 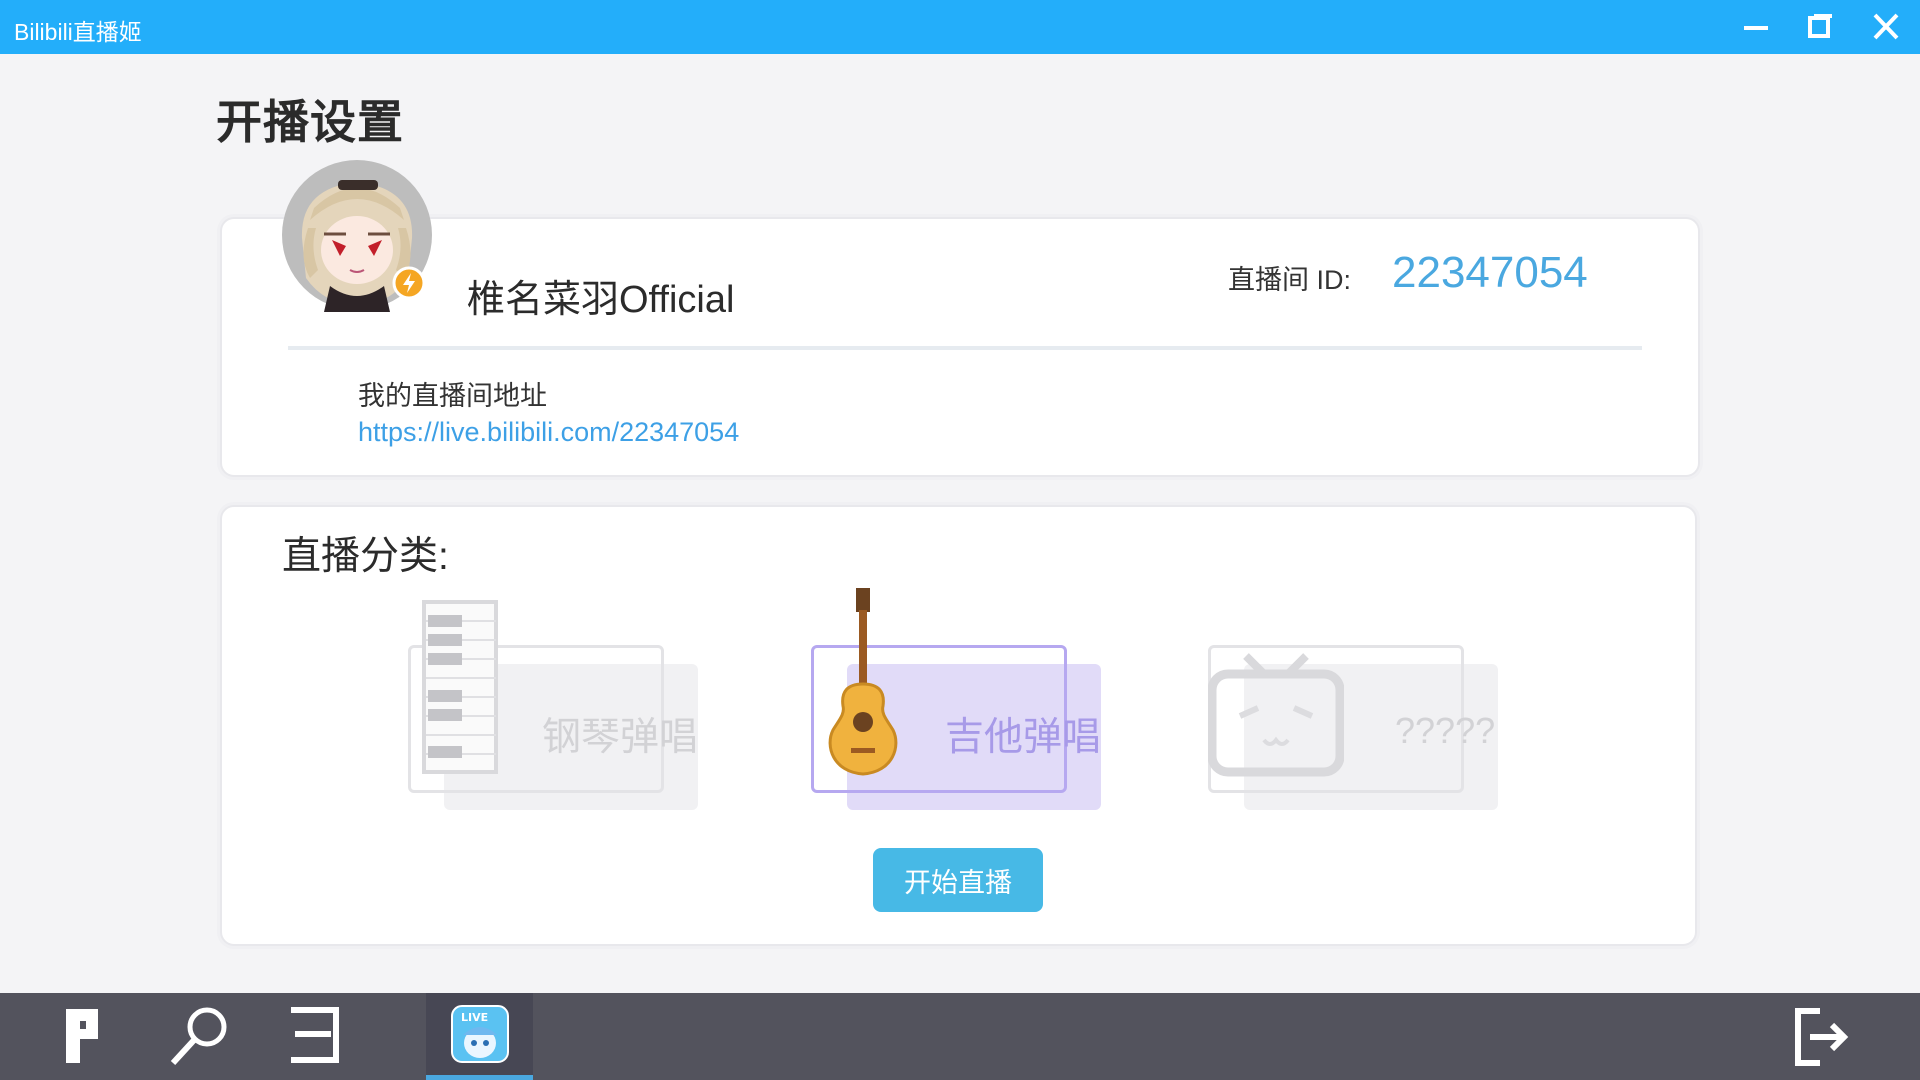 What do you see at coordinates (960, 27) in the screenshot?
I see `title-bar: Bilibili直播姬` at bounding box center [960, 27].